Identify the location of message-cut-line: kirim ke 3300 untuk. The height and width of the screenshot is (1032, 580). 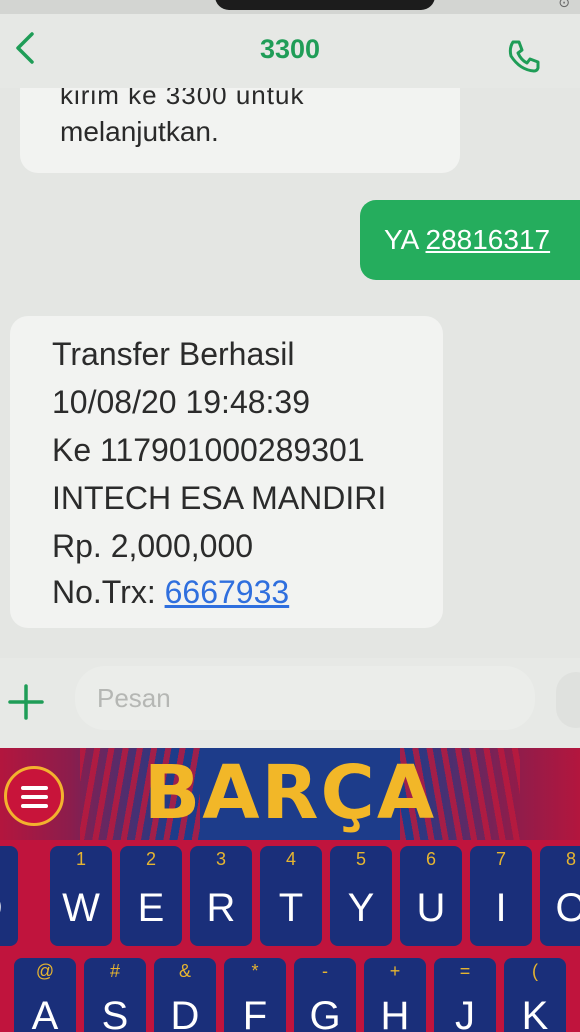
(182, 99).